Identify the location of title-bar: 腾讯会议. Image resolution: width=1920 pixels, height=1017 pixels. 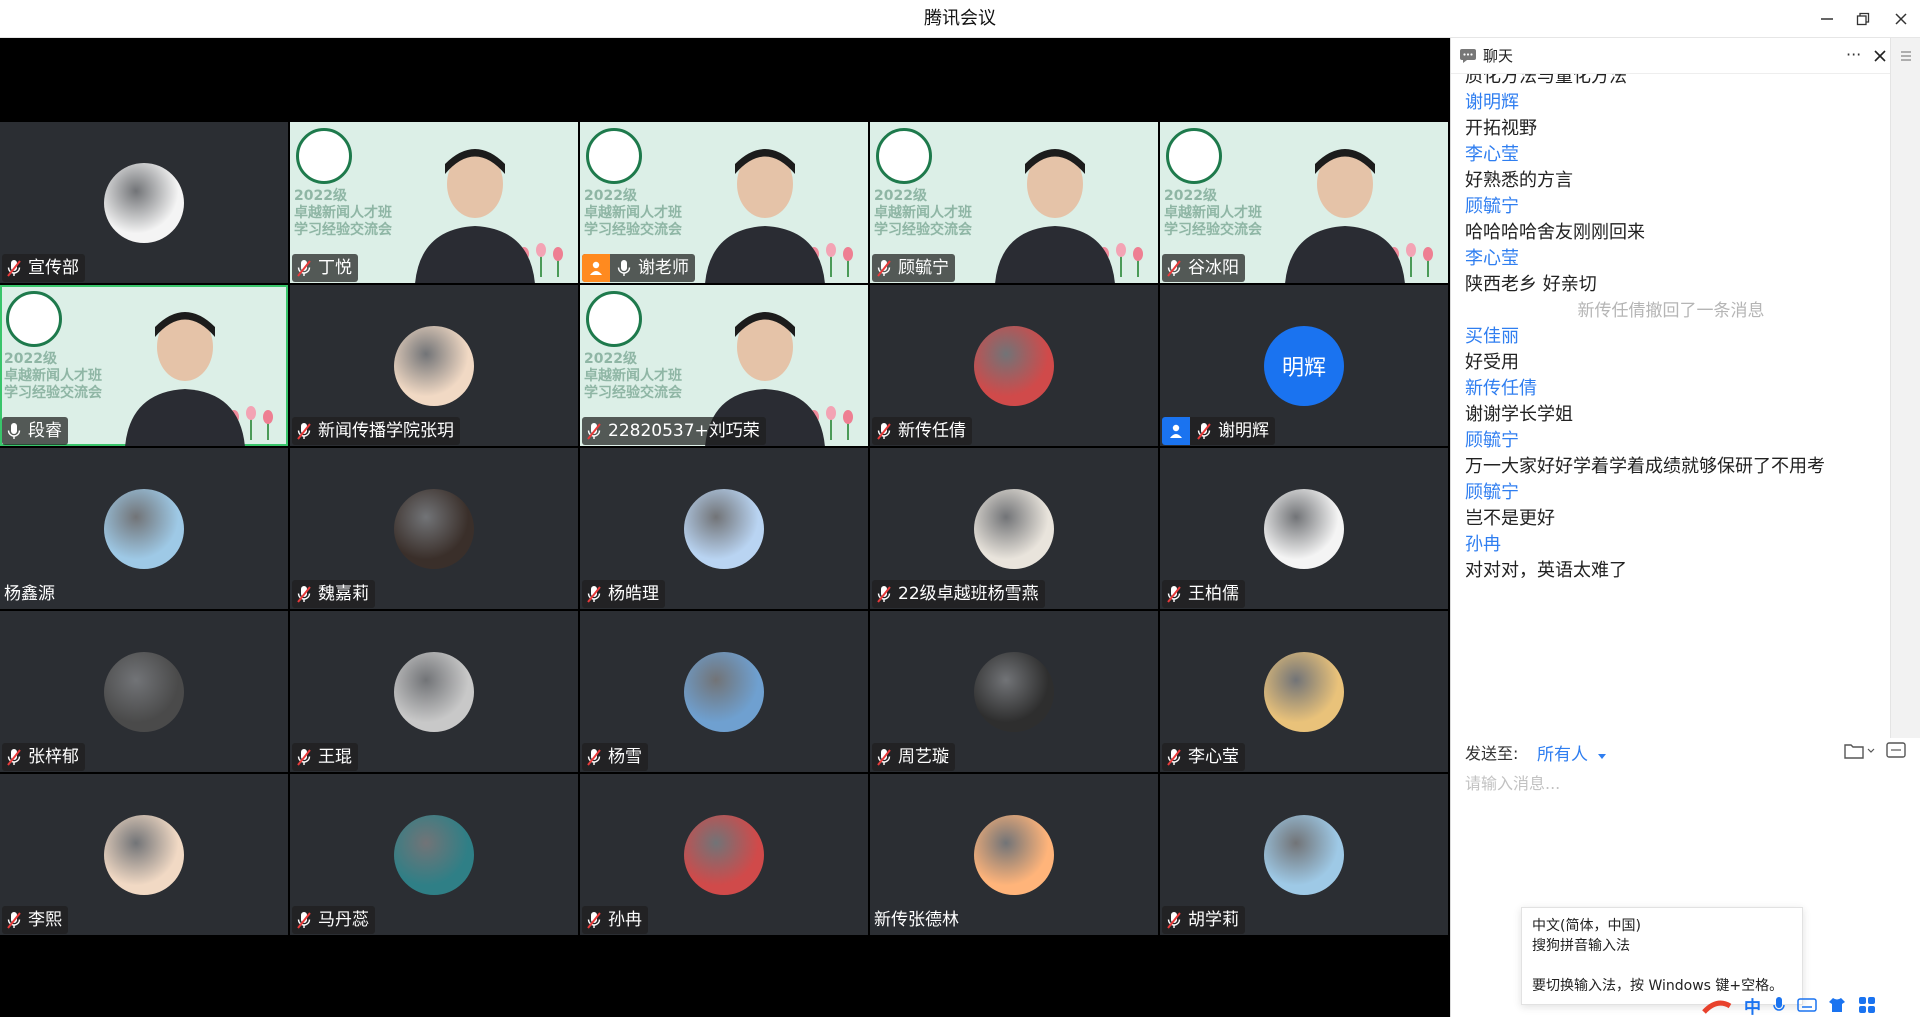
(960, 19).